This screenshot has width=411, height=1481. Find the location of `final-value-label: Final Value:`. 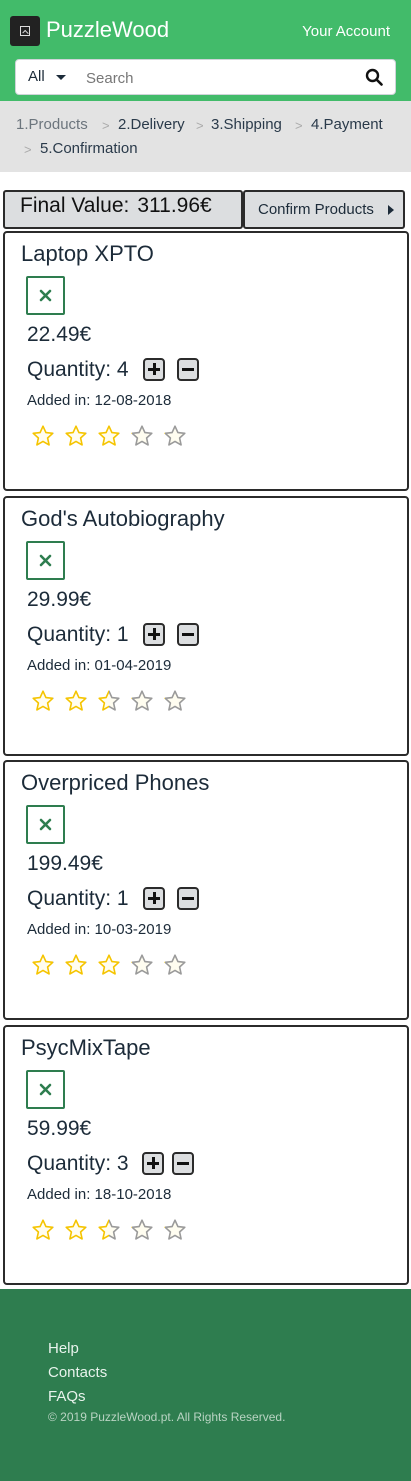

final-value-label: Final Value: is located at coordinates (75, 205).